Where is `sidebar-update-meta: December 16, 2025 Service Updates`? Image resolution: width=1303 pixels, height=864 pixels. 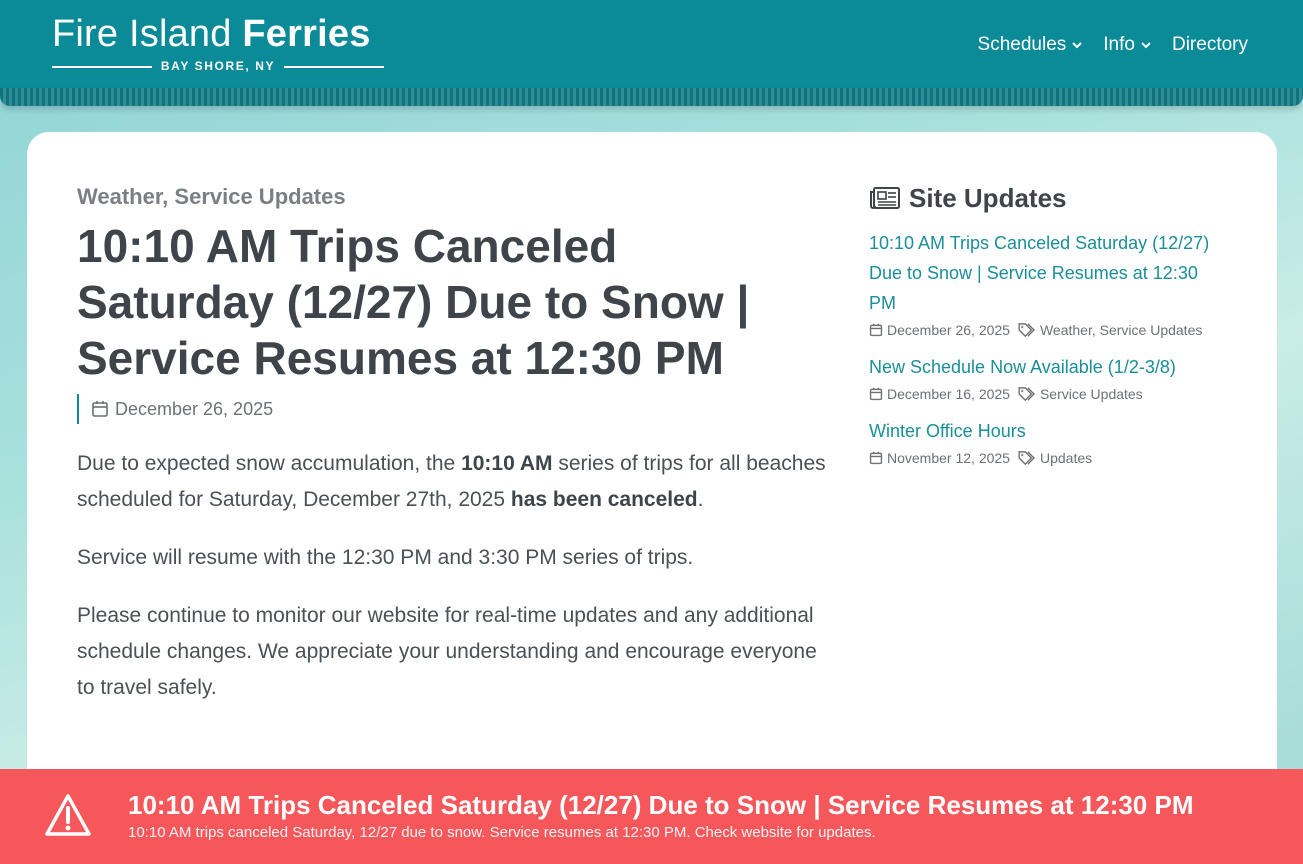
sidebar-update-meta: December 16, 2025 Service Updates is located at coordinates (1049, 394).